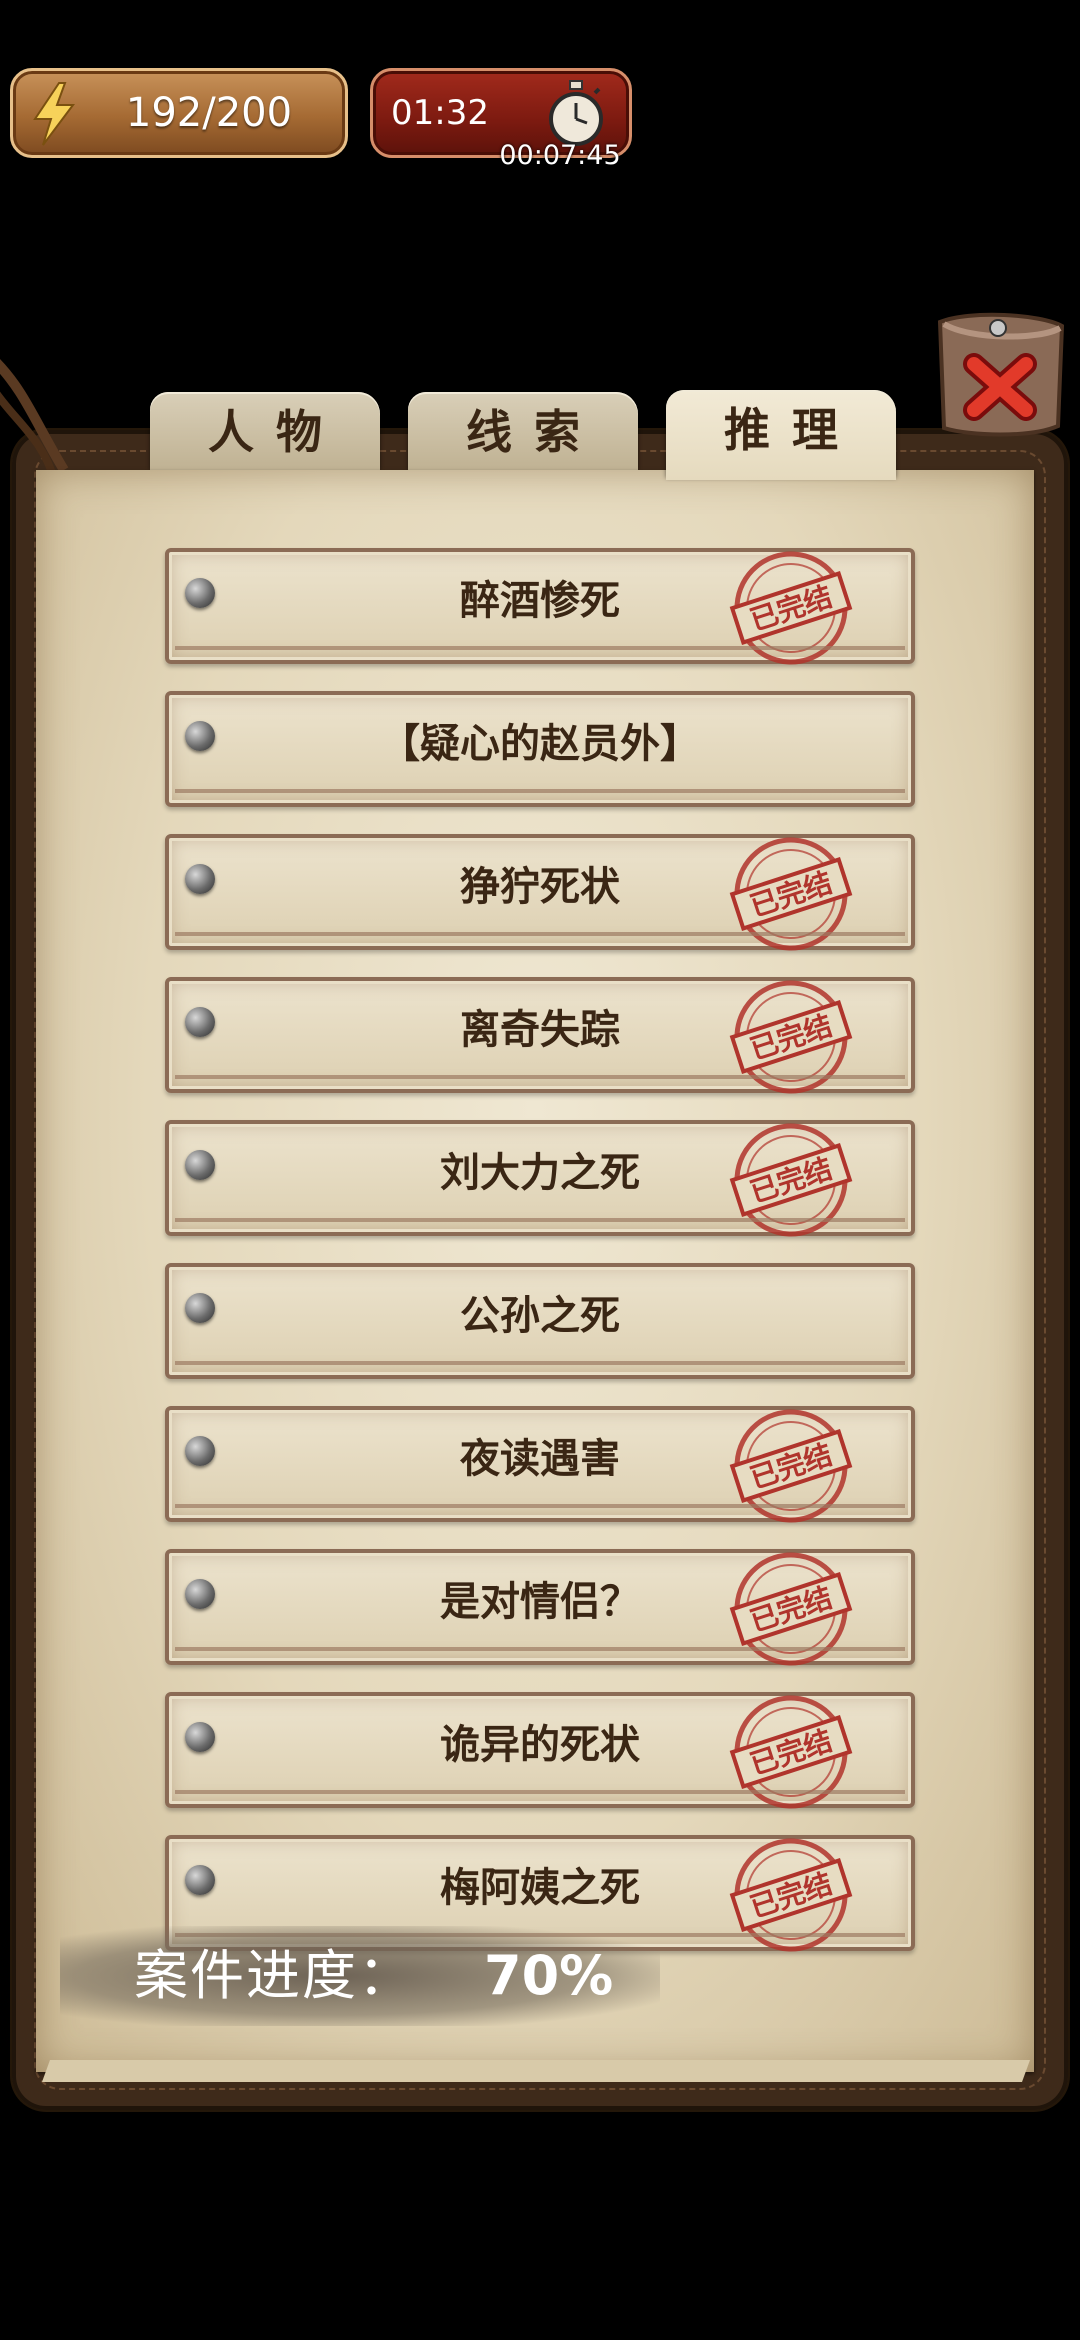  I want to click on tab-characters: 人物, so click(265, 432).